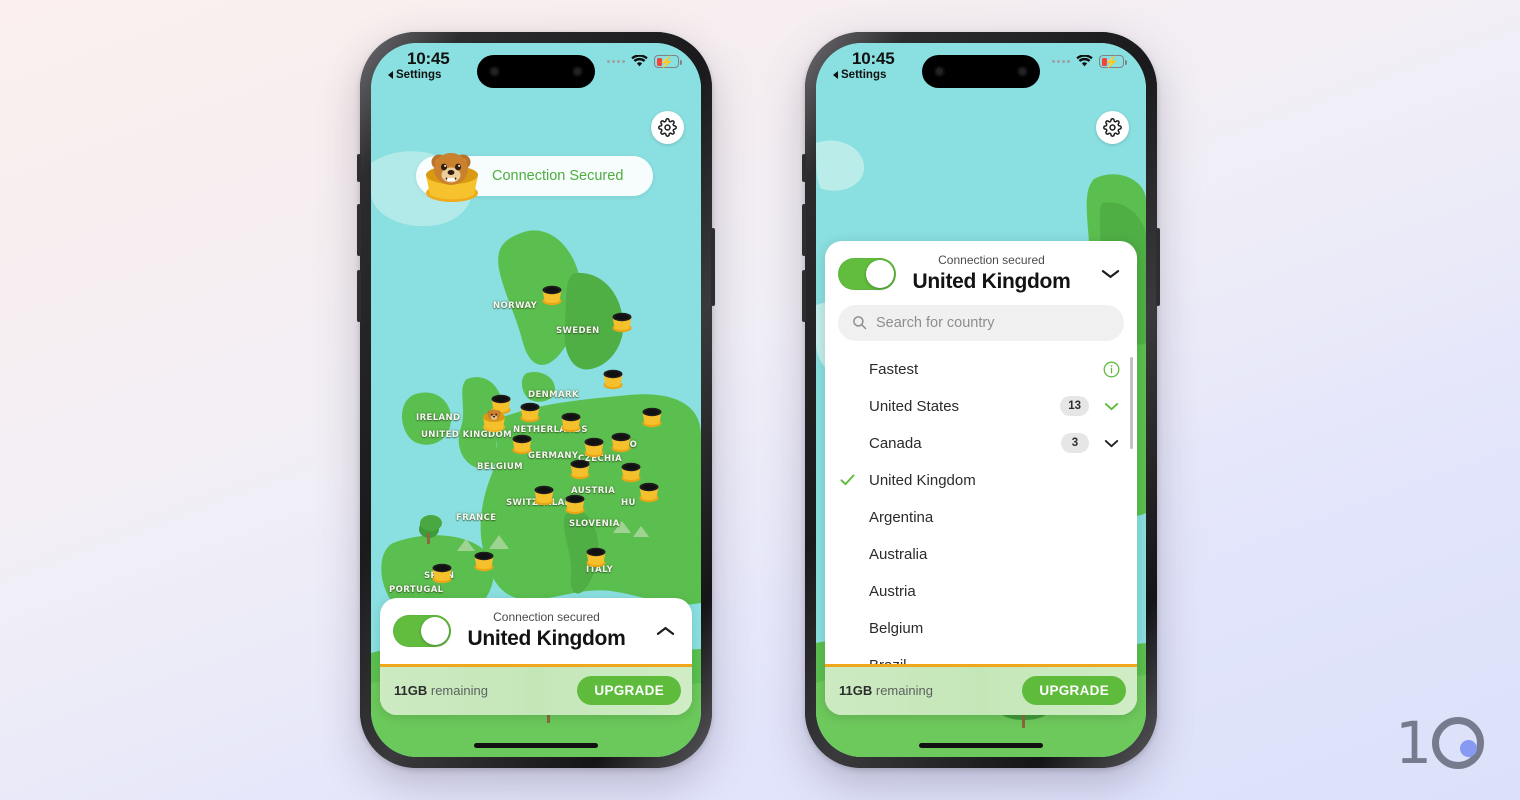 This screenshot has width=1520, height=800. What do you see at coordinates (1111, 369) in the screenshot?
I see `info-icon-button` at bounding box center [1111, 369].